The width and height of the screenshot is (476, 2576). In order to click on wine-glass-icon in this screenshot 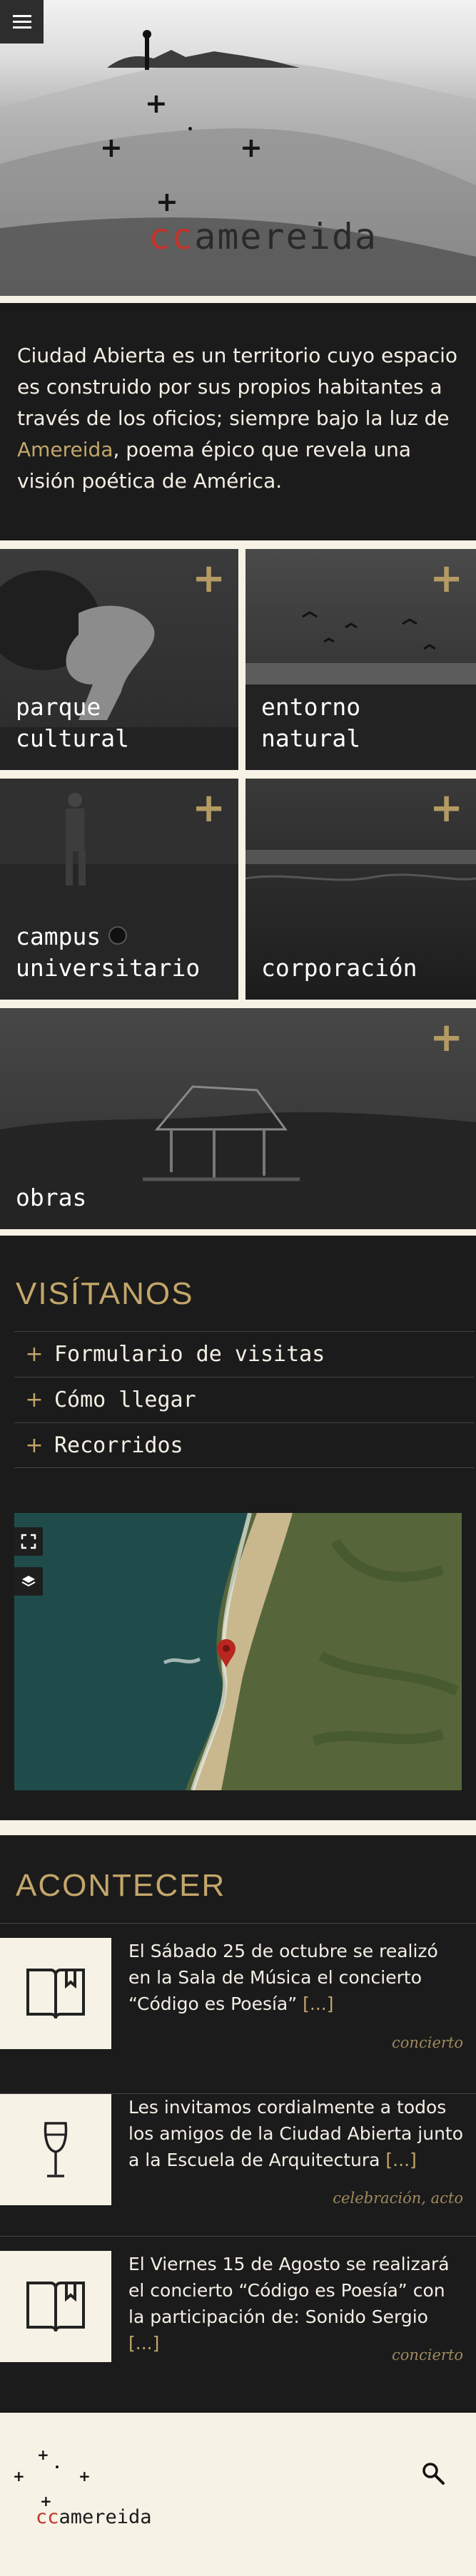, I will do `click(56, 2149)`.